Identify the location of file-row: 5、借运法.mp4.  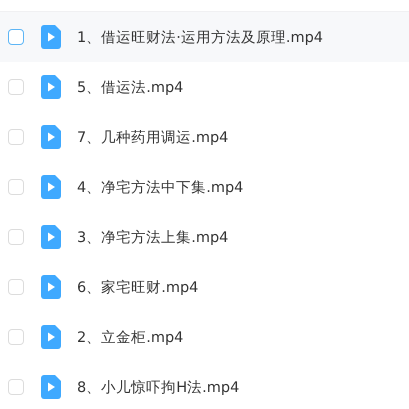
(204, 87).